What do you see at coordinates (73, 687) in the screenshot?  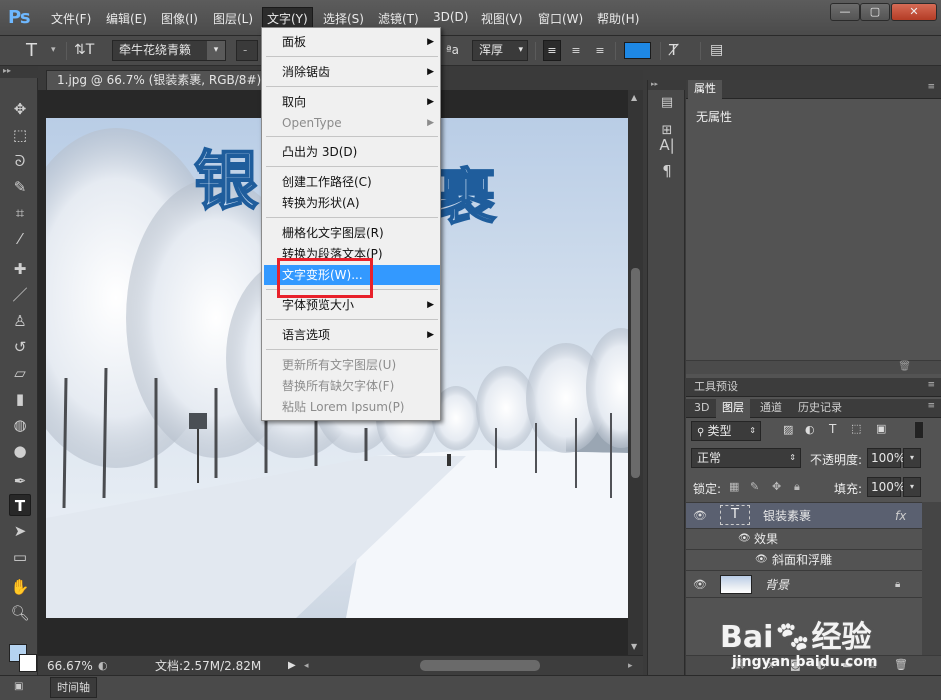 I see `timeline-tab: 时间轴` at bounding box center [73, 687].